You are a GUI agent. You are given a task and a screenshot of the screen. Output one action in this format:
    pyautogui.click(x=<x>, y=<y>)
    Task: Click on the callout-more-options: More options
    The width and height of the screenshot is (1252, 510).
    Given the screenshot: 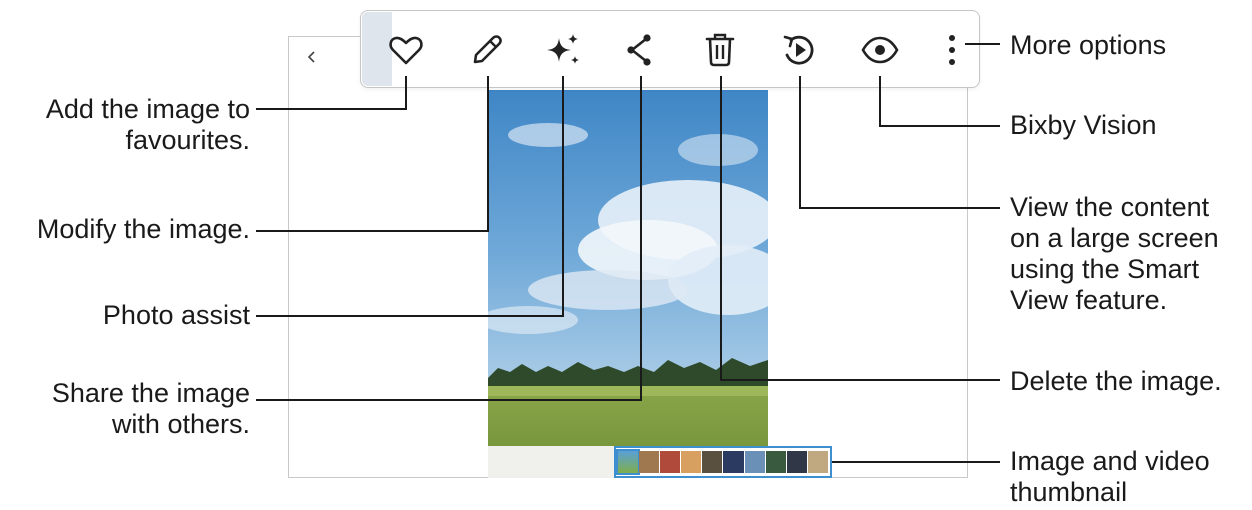 What is the action you would take?
    pyautogui.click(x=1088, y=45)
    